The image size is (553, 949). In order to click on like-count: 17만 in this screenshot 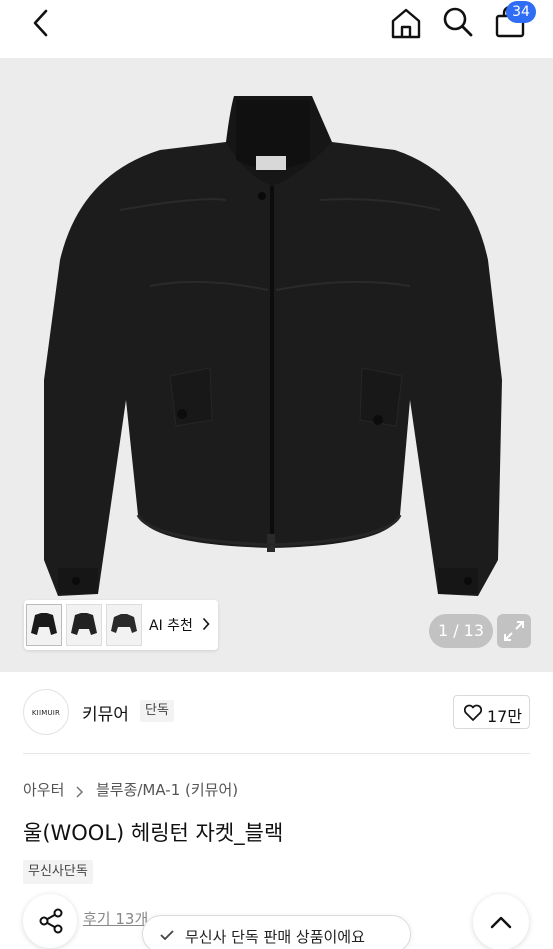, I will do `click(505, 716)`.